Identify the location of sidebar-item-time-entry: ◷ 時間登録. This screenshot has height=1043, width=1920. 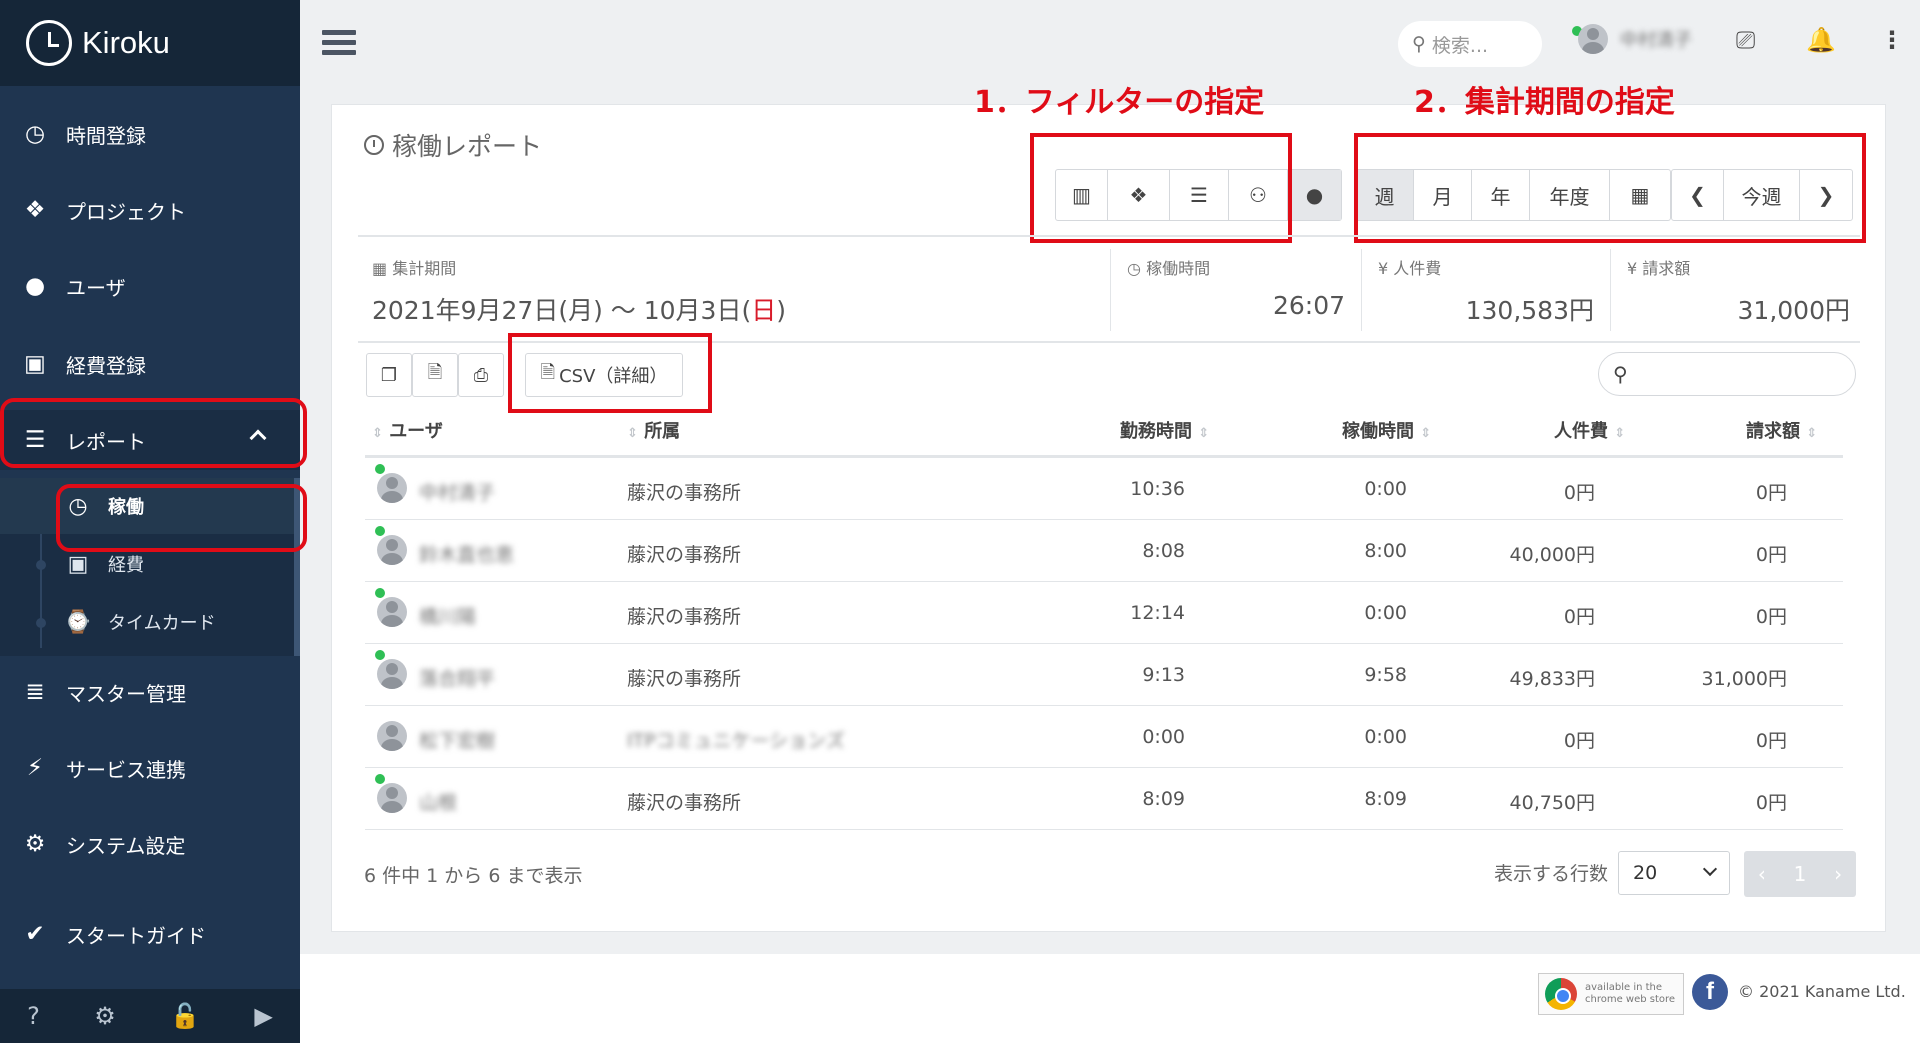
(150, 134).